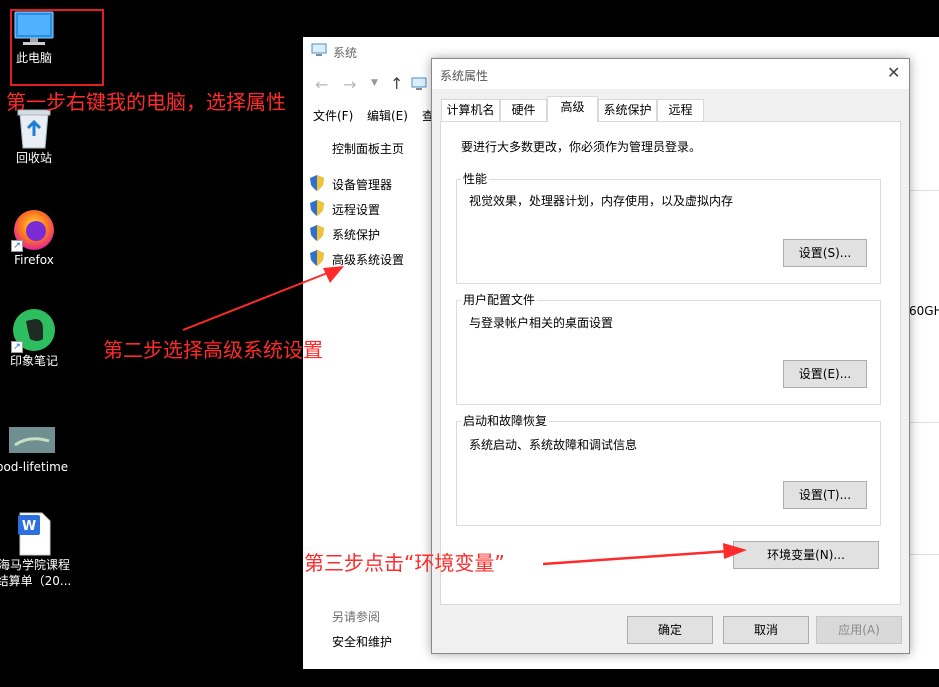  What do you see at coordinates (636, 557) in the screenshot?
I see `step3-arrow` at bounding box center [636, 557].